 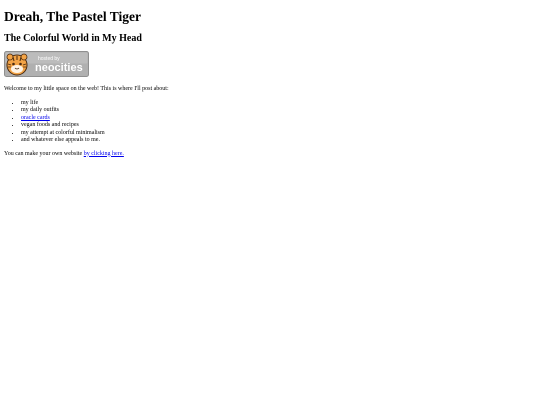 I want to click on svg-text: neocities, so click(x=59, y=68).